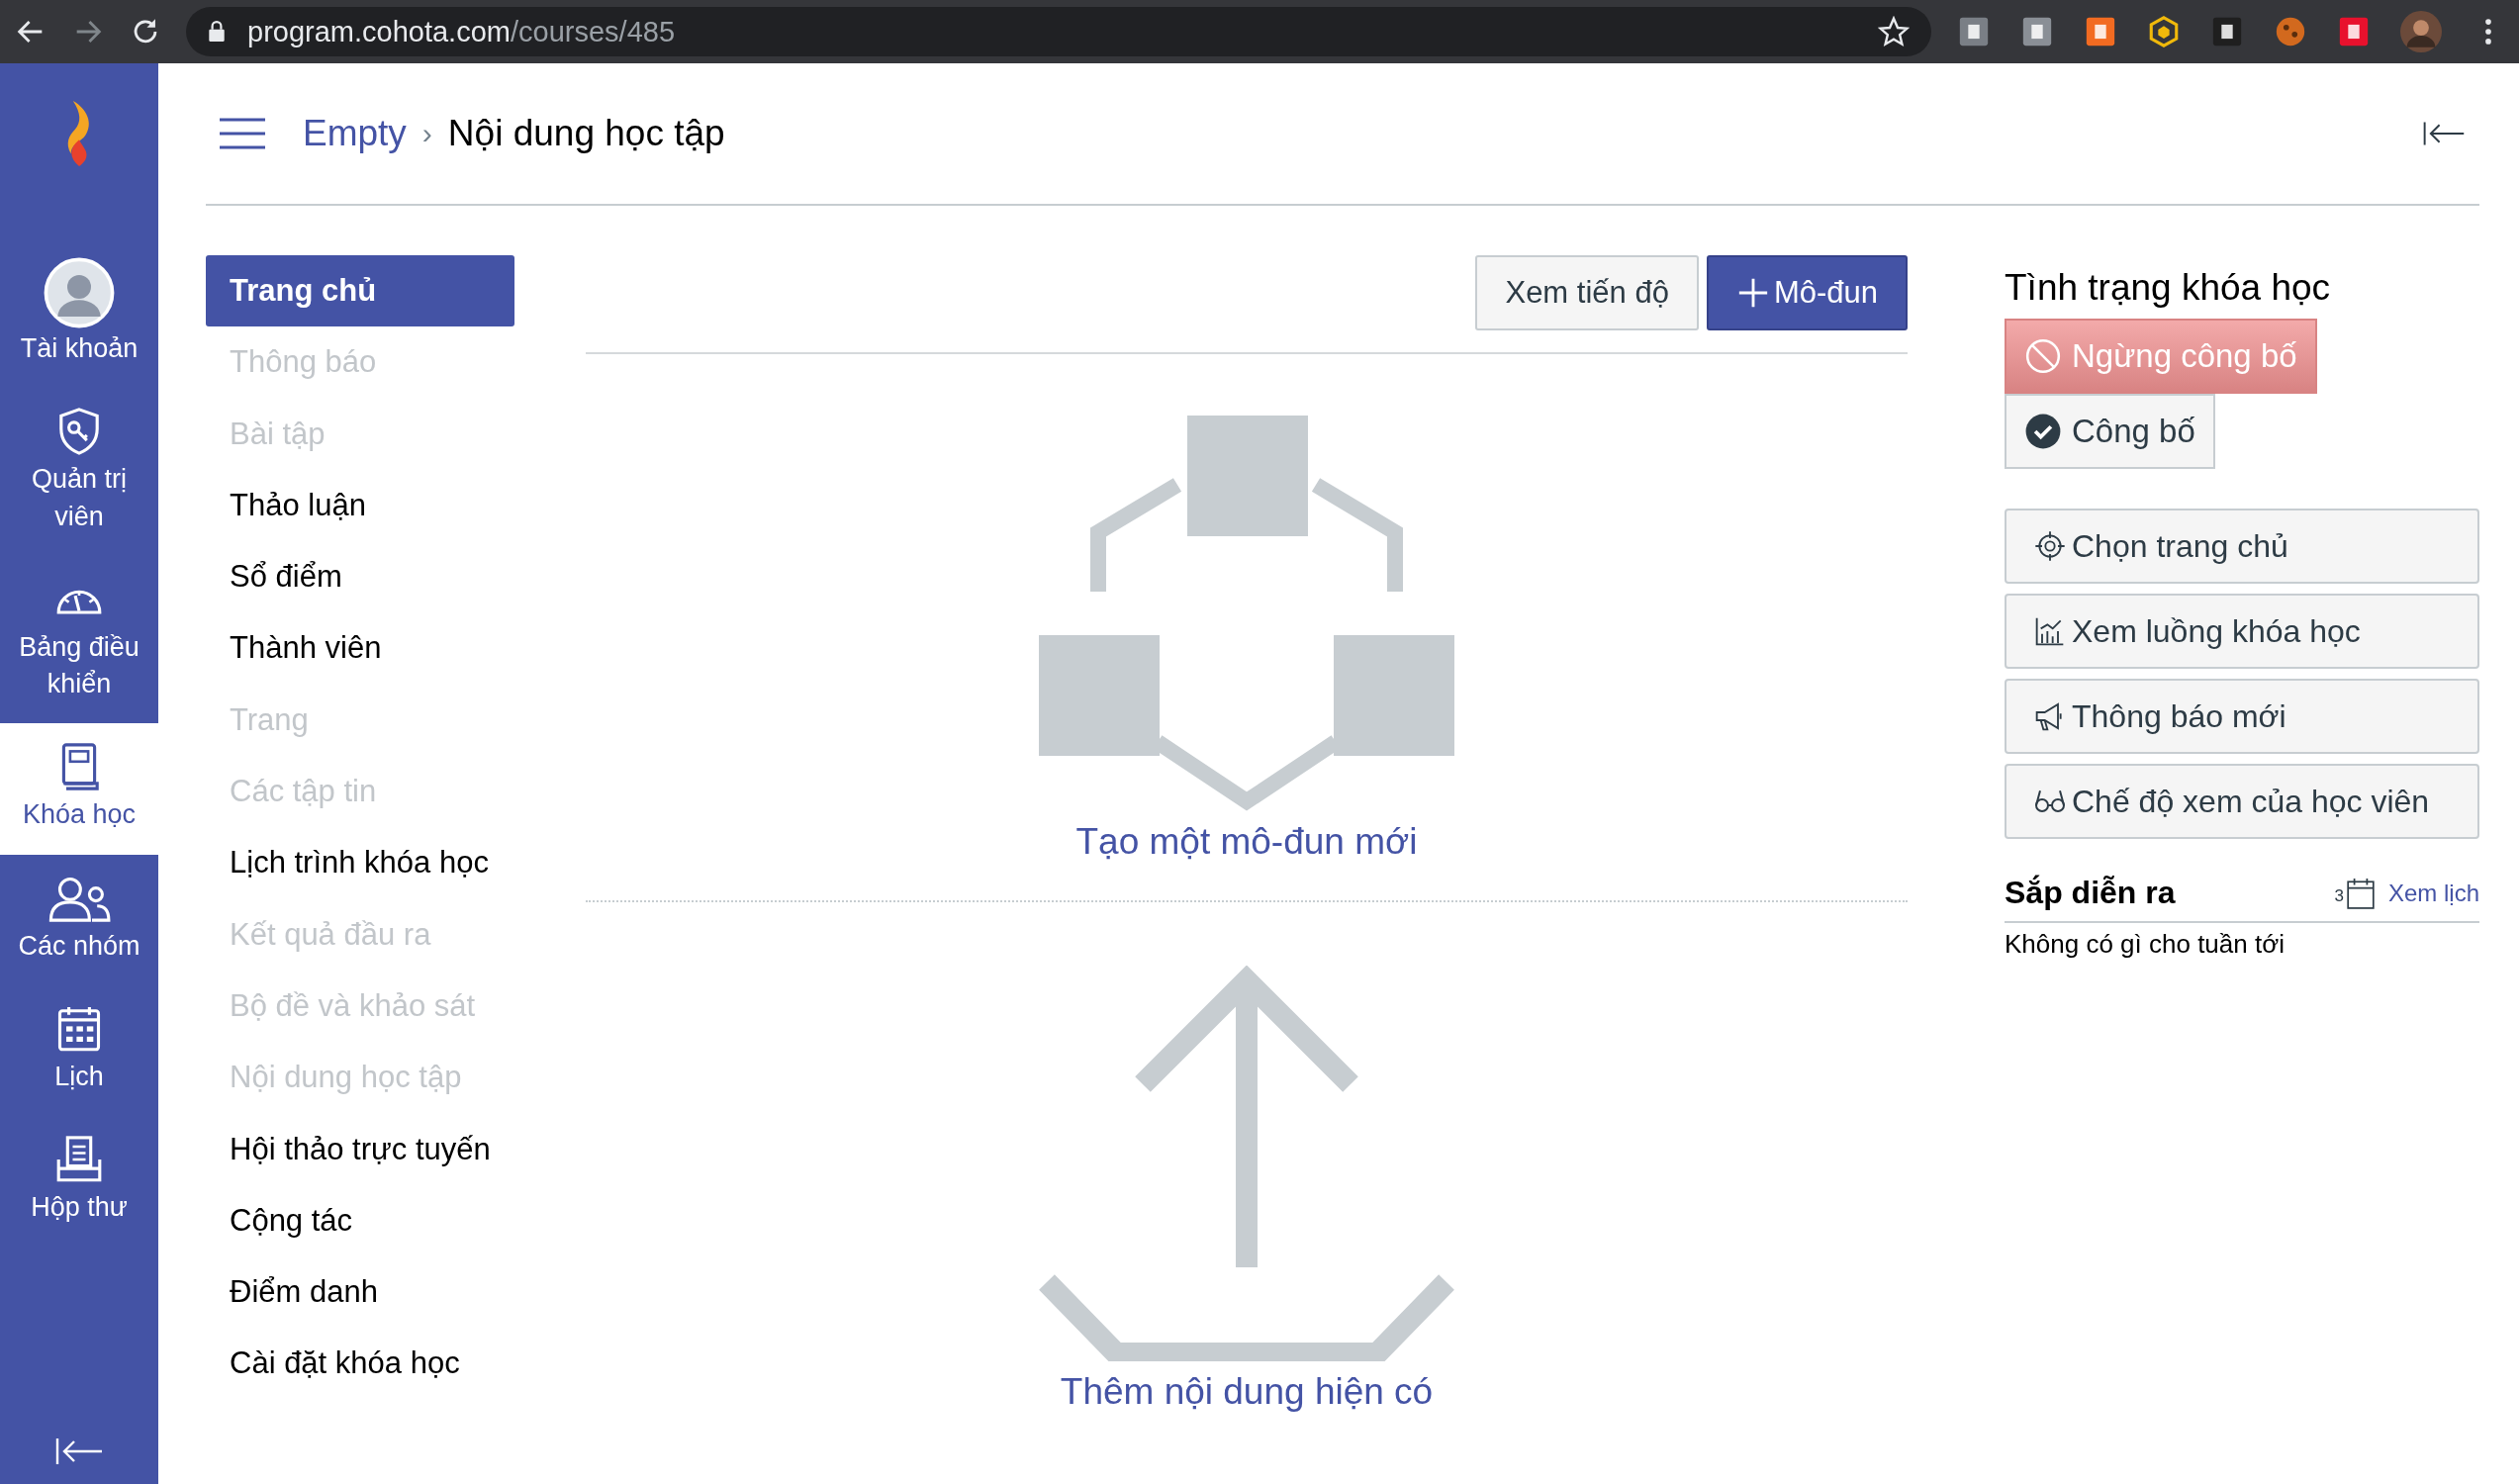 The image size is (2519, 1484). I want to click on course-nav-link: Sổ điểm, so click(360, 577).